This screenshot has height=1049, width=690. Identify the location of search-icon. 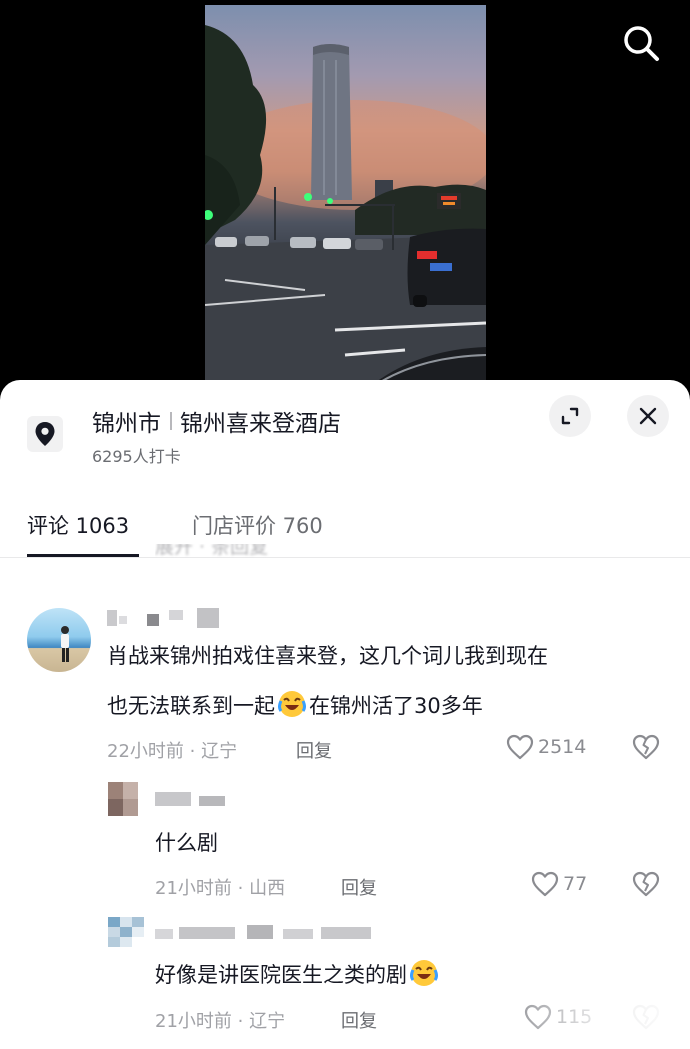
(641, 43).